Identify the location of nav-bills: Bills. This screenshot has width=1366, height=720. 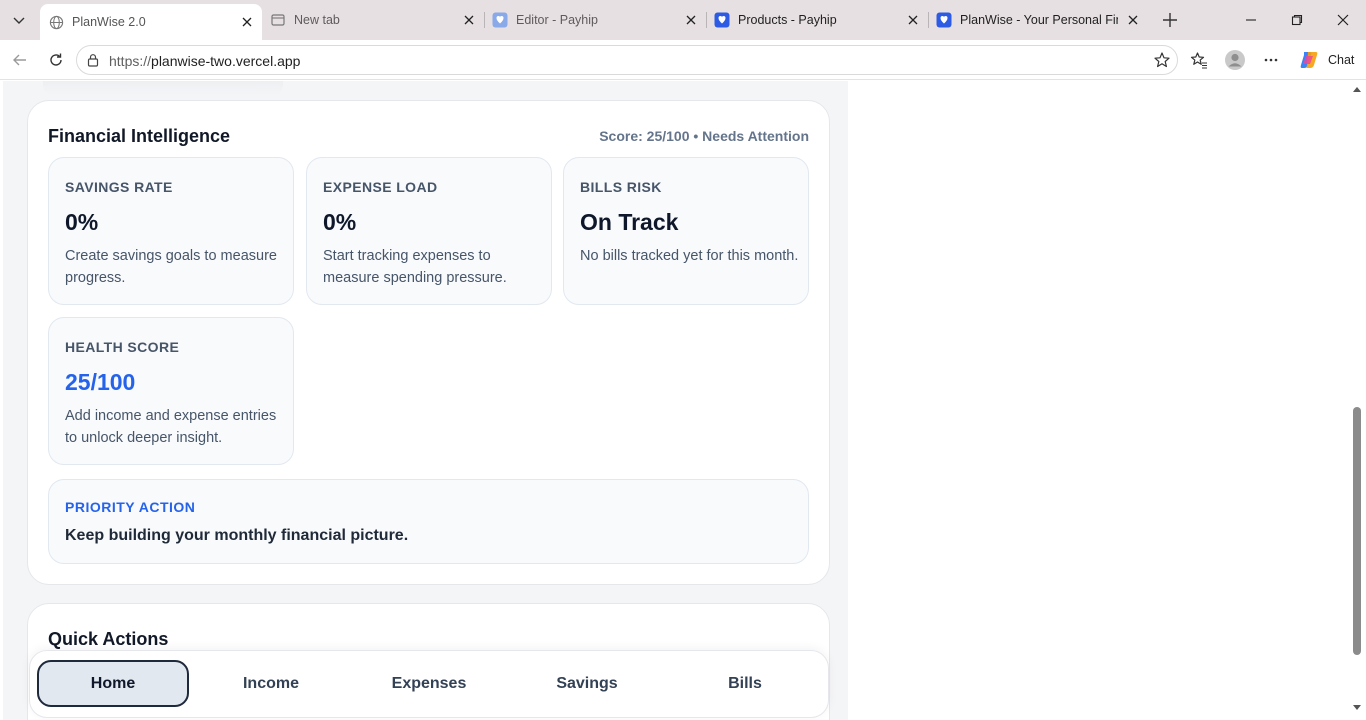
(745, 683).